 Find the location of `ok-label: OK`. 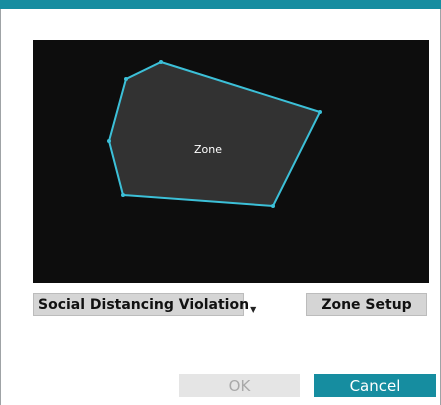

ok-label: OK is located at coordinates (239, 385).